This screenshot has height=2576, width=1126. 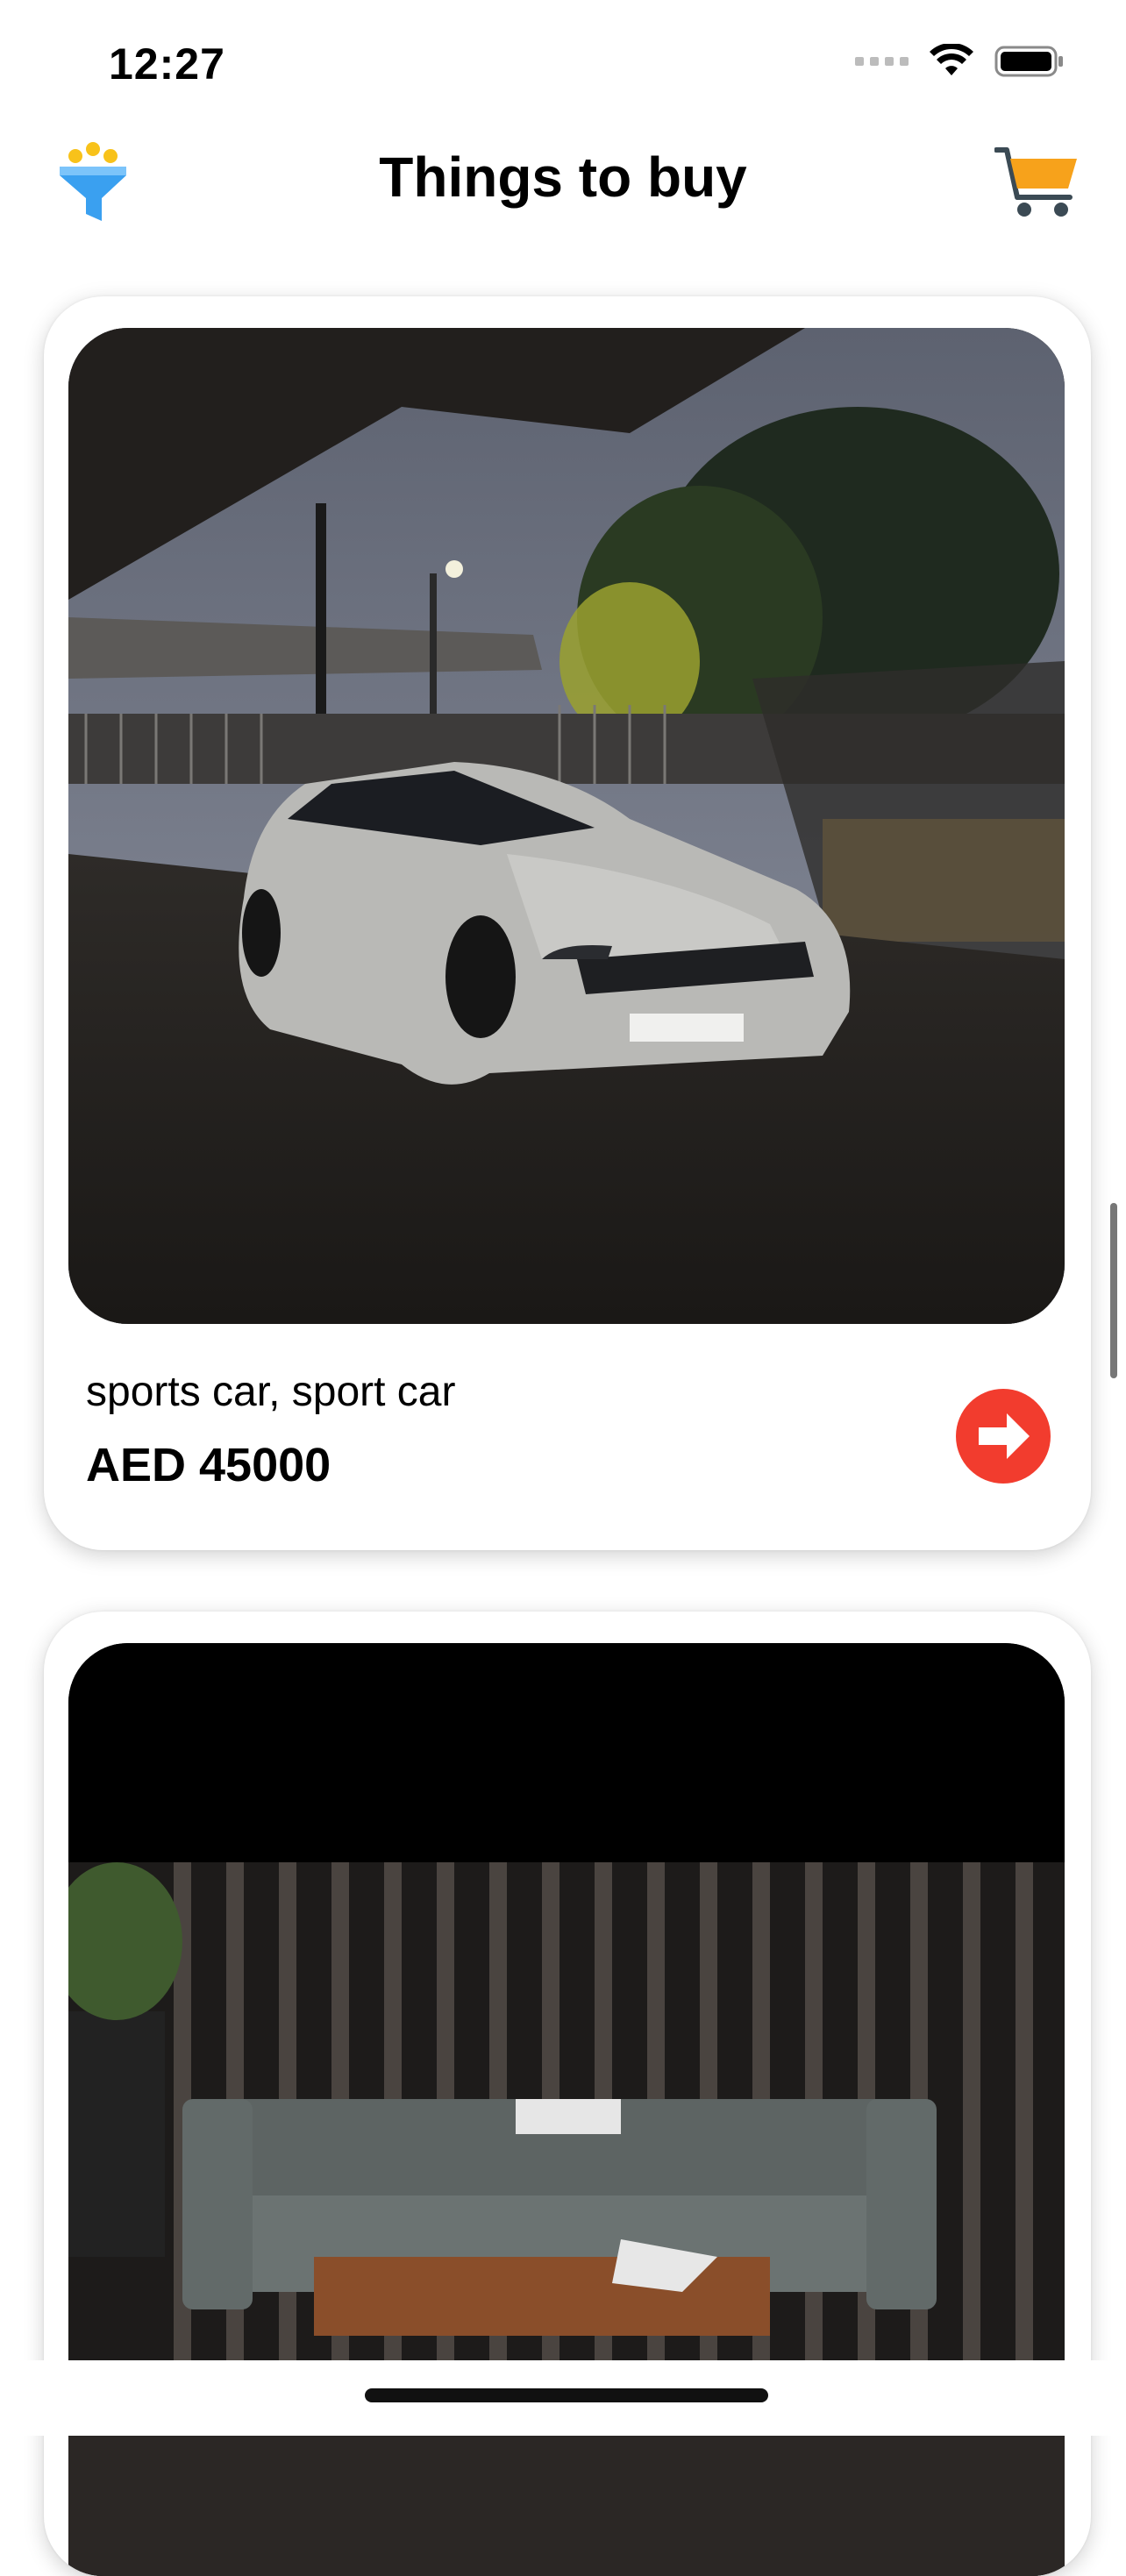 What do you see at coordinates (1029, 61) in the screenshot?
I see `battery-icon` at bounding box center [1029, 61].